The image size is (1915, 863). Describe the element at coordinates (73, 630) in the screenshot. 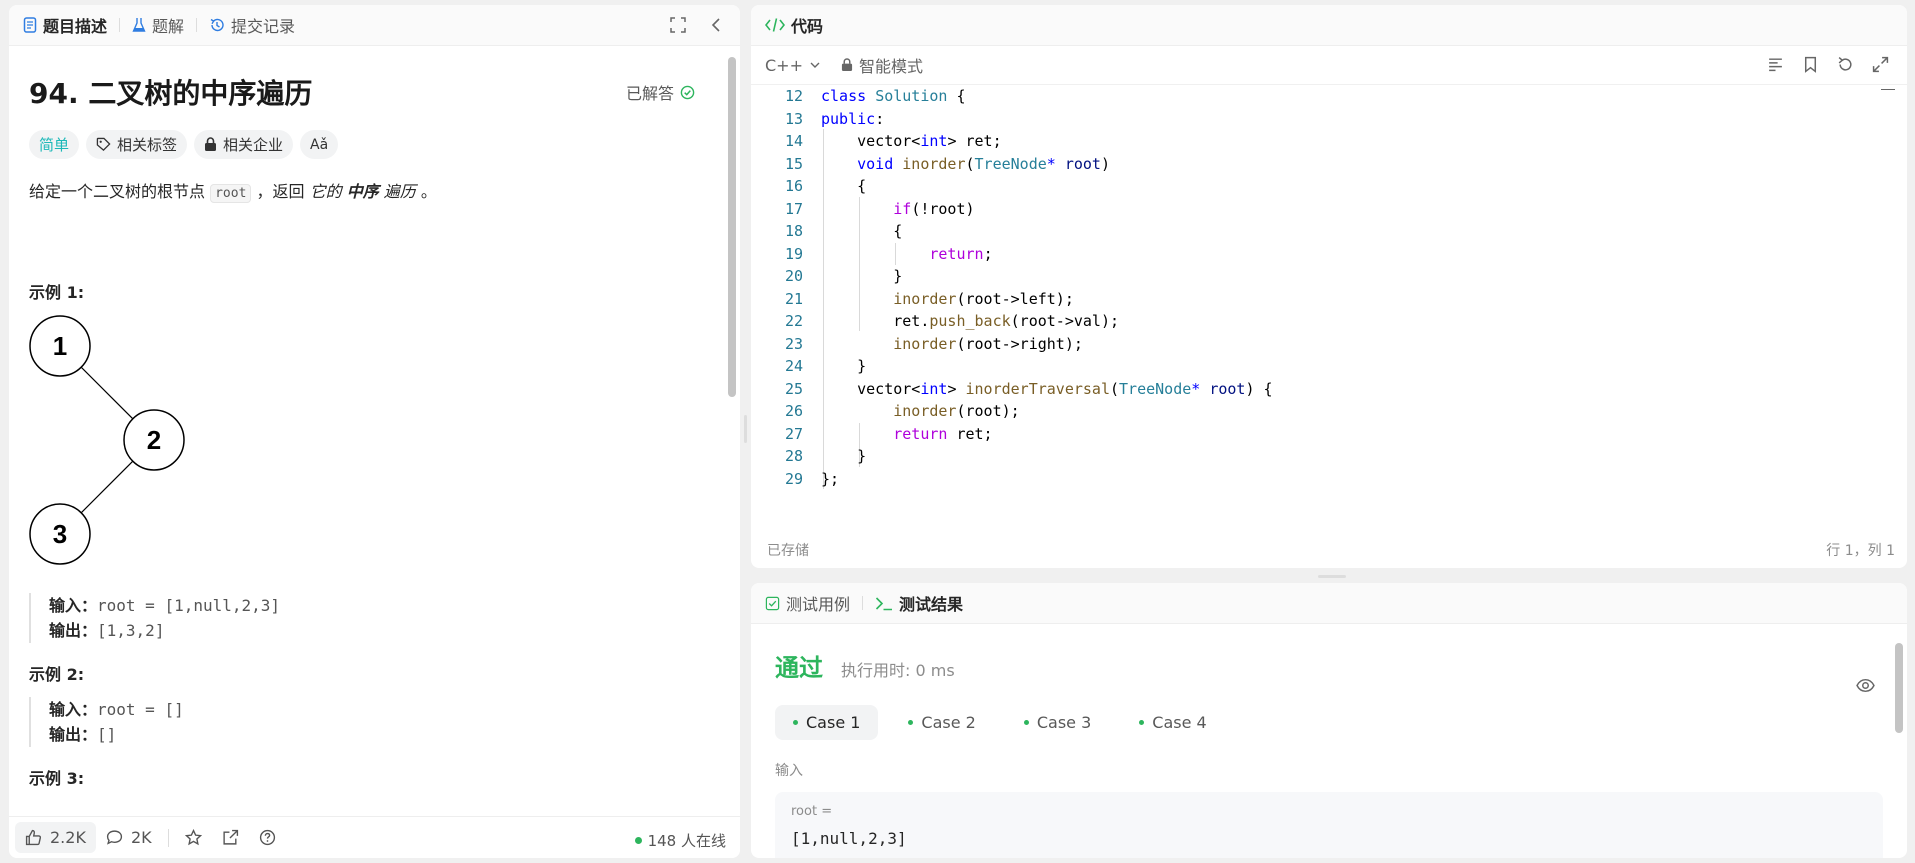

I see `output-label: 输出：` at that location.